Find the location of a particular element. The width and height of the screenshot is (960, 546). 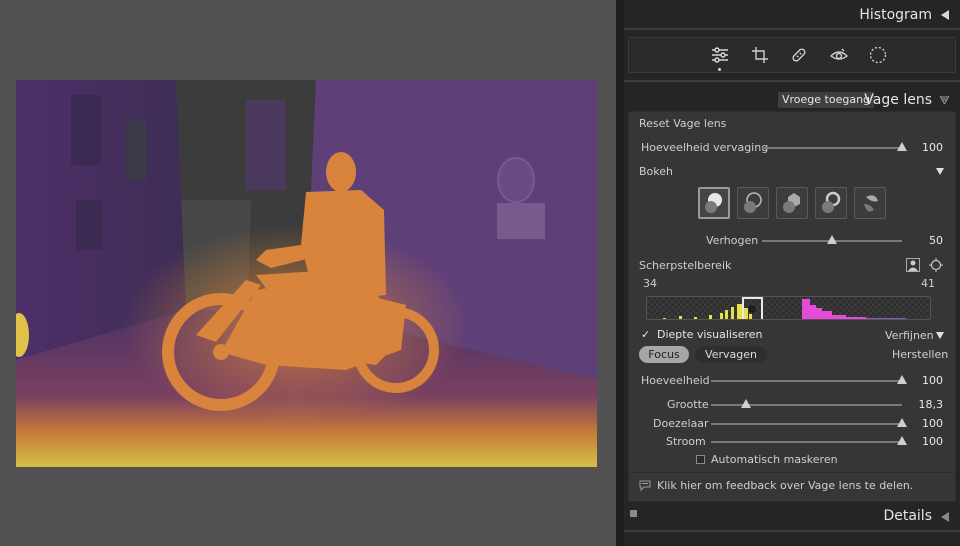

bokeh-bubble-button is located at coordinates (753, 203).